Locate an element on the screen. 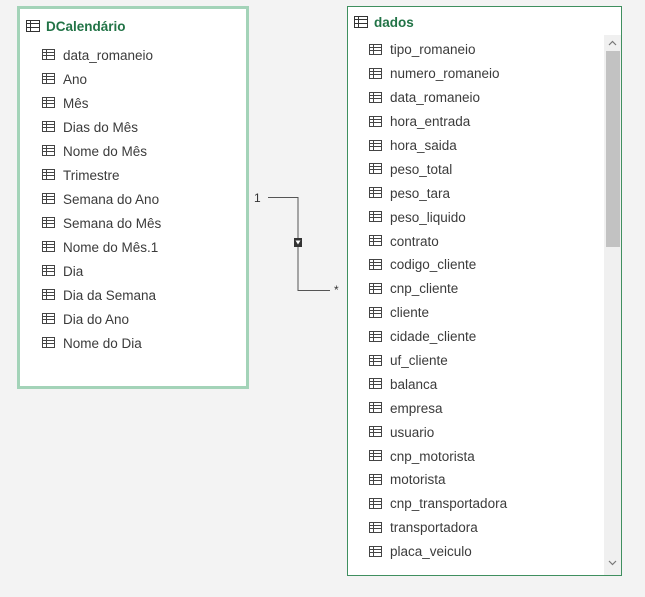  relationship-one-label: 1 is located at coordinates (257, 198).